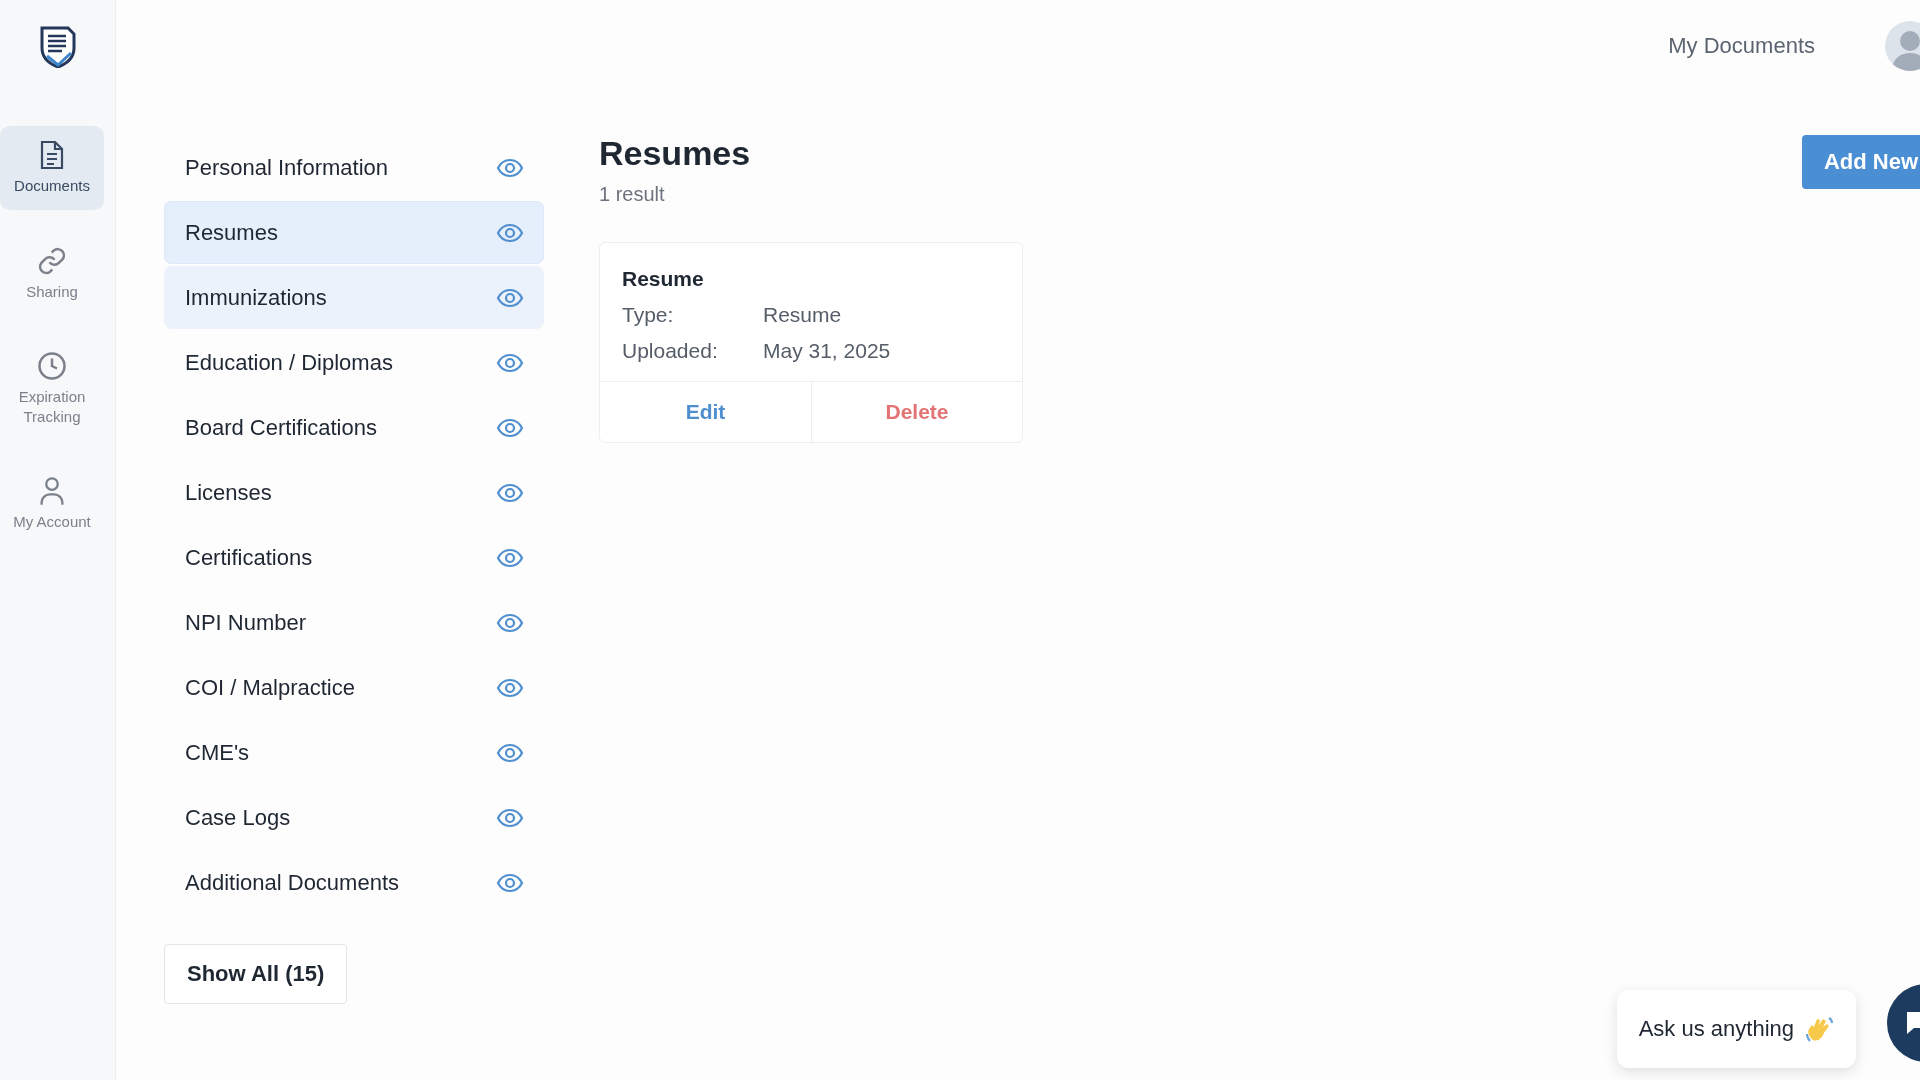  What do you see at coordinates (1736, 1029) in the screenshot?
I see `chat-prompt: Ask us anything` at bounding box center [1736, 1029].